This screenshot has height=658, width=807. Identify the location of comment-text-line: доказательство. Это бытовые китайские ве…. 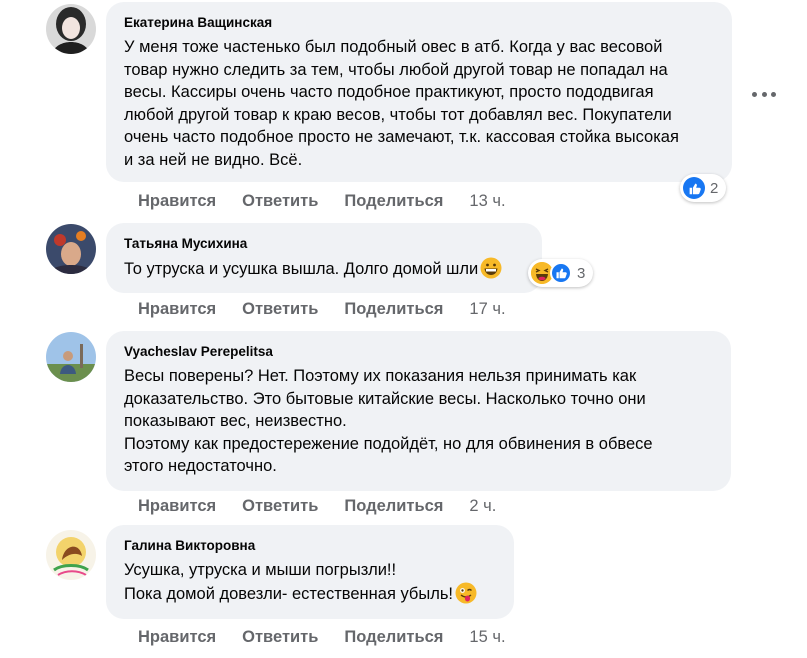
(385, 398).